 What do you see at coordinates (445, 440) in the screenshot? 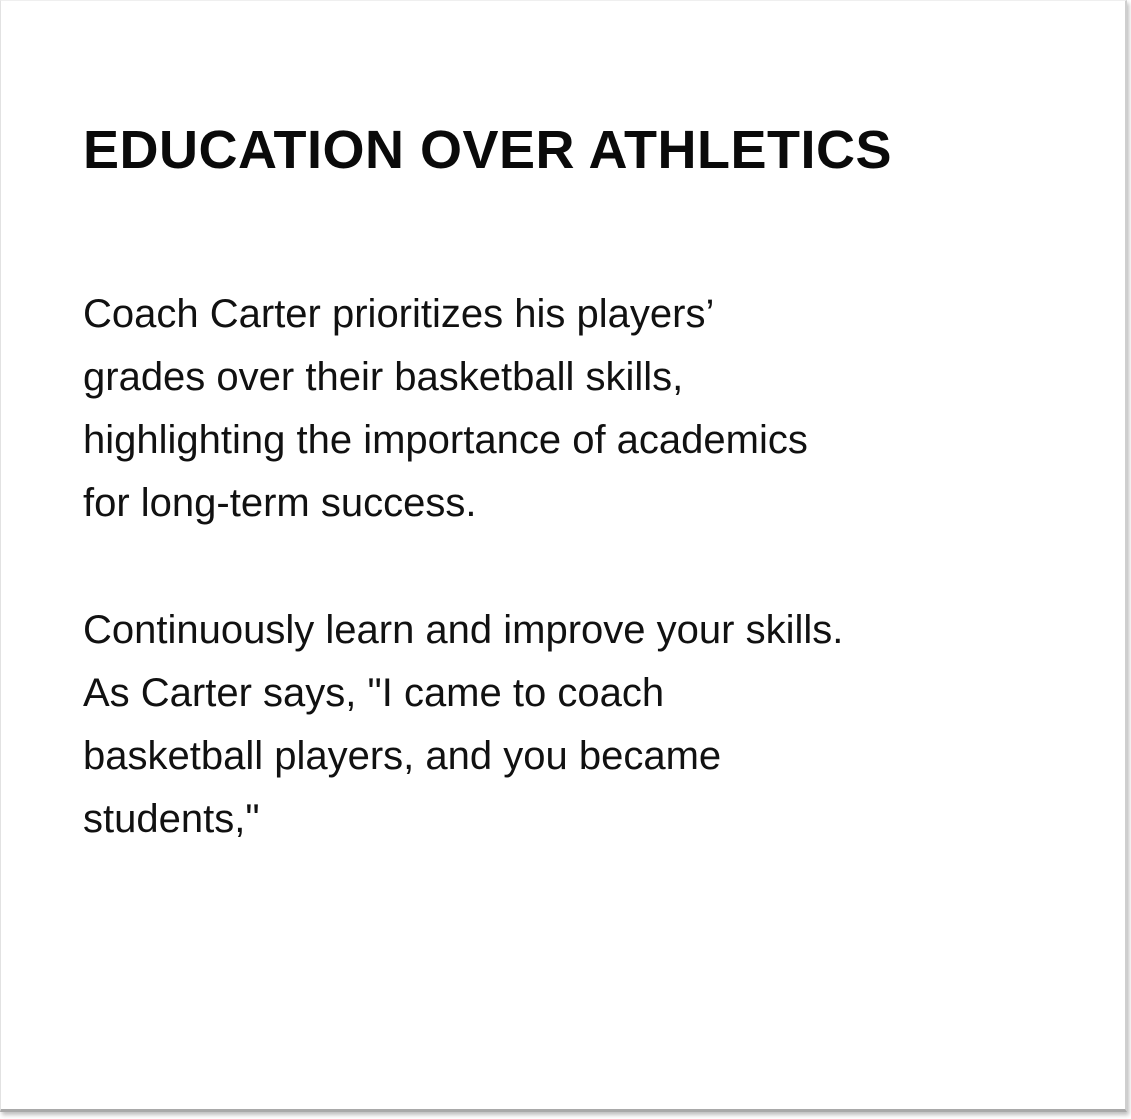
I see `paragraph-line: highlighting the importance of academics` at bounding box center [445, 440].